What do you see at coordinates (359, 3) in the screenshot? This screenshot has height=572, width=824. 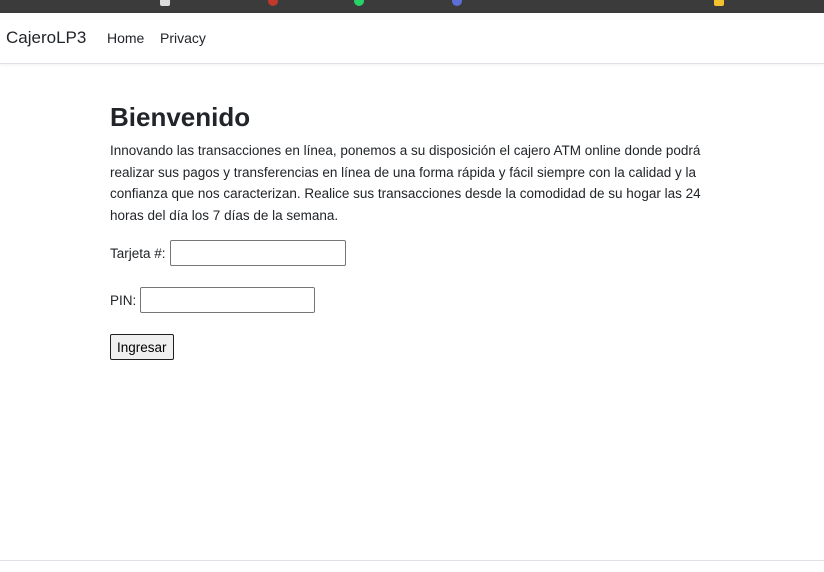 I see `whatsapp-icon` at bounding box center [359, 3].